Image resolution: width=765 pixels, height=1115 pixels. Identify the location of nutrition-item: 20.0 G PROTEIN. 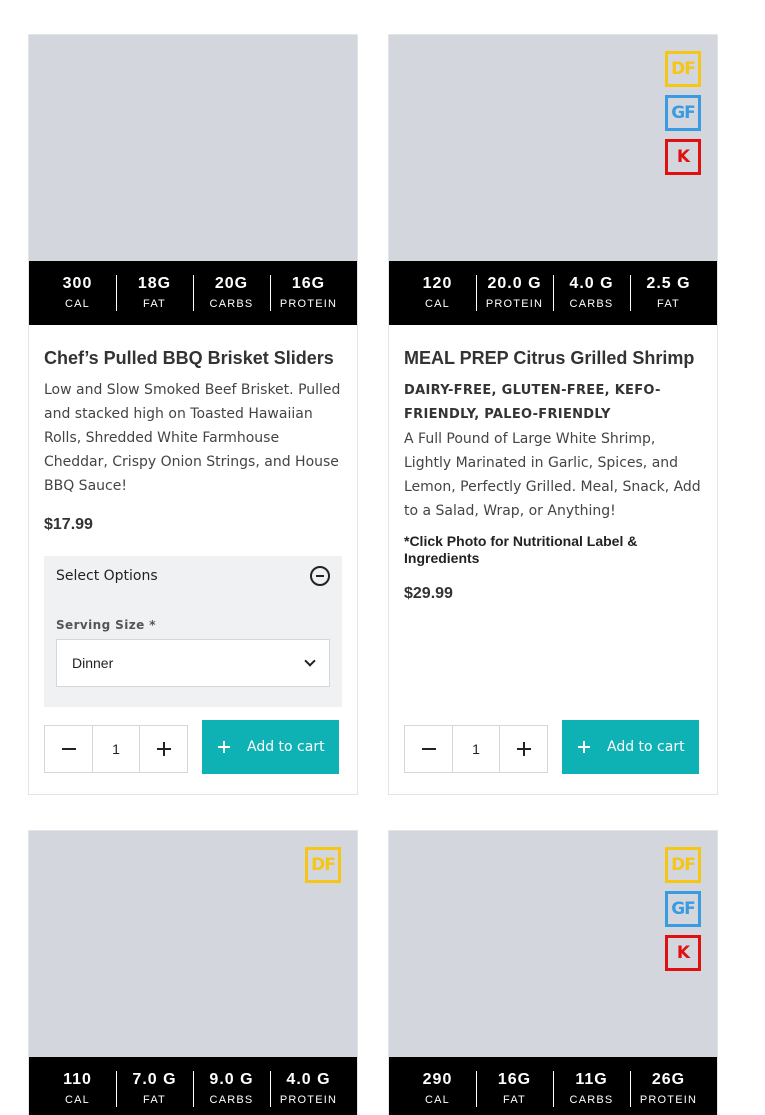
(514, 293).